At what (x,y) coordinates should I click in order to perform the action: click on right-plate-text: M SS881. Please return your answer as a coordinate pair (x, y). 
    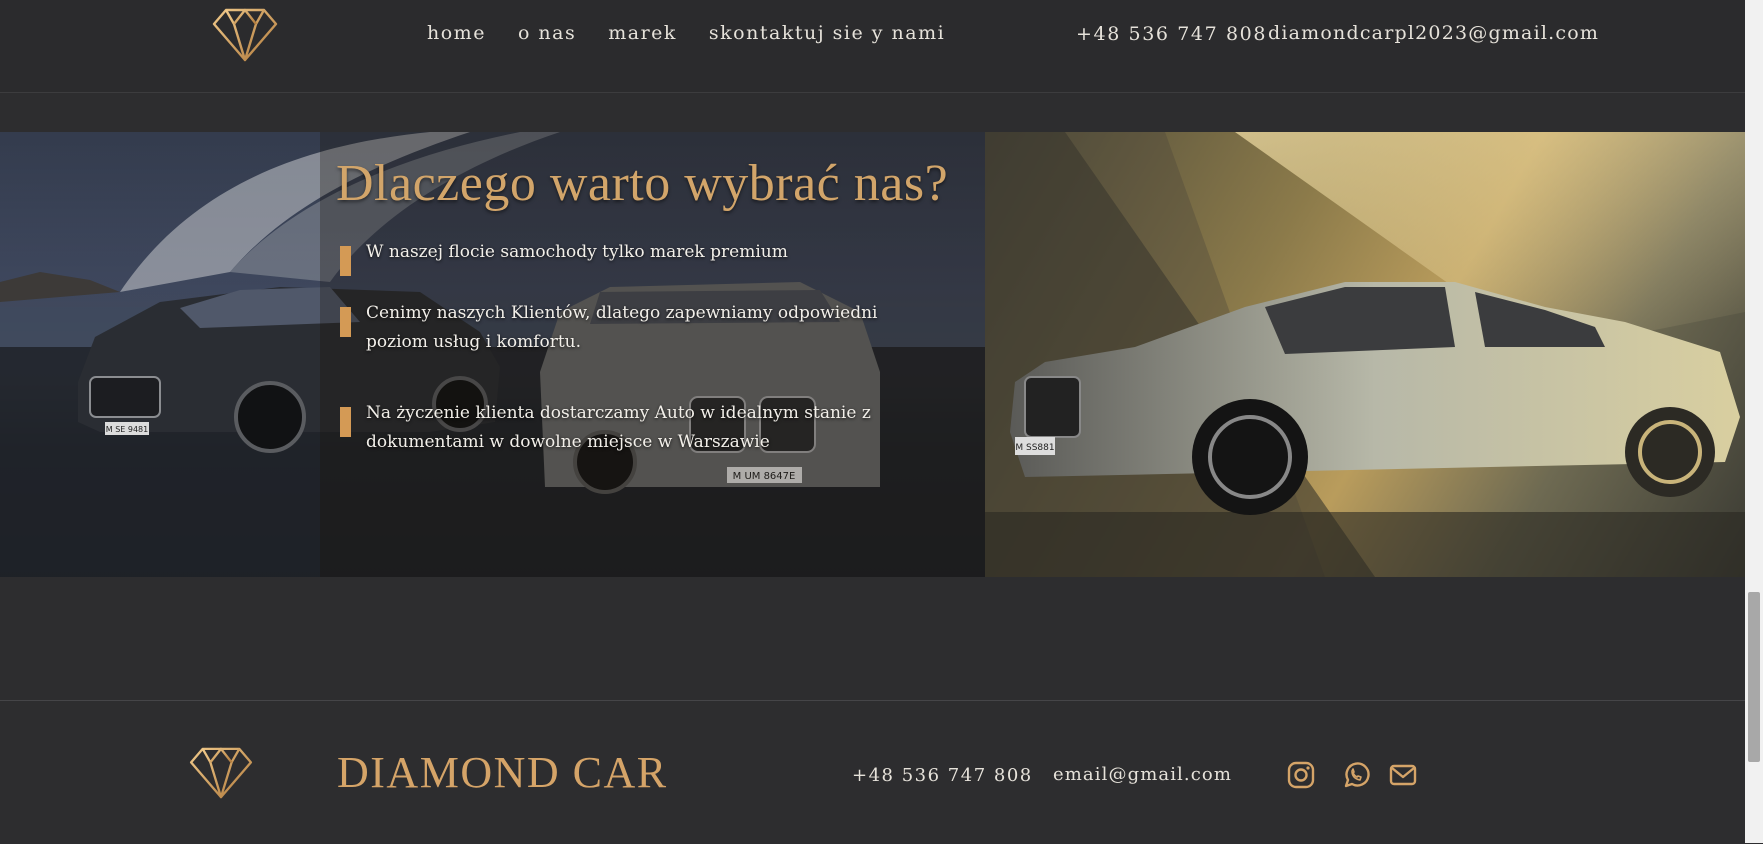
    Looking at the image, I should click on (1034, 448).